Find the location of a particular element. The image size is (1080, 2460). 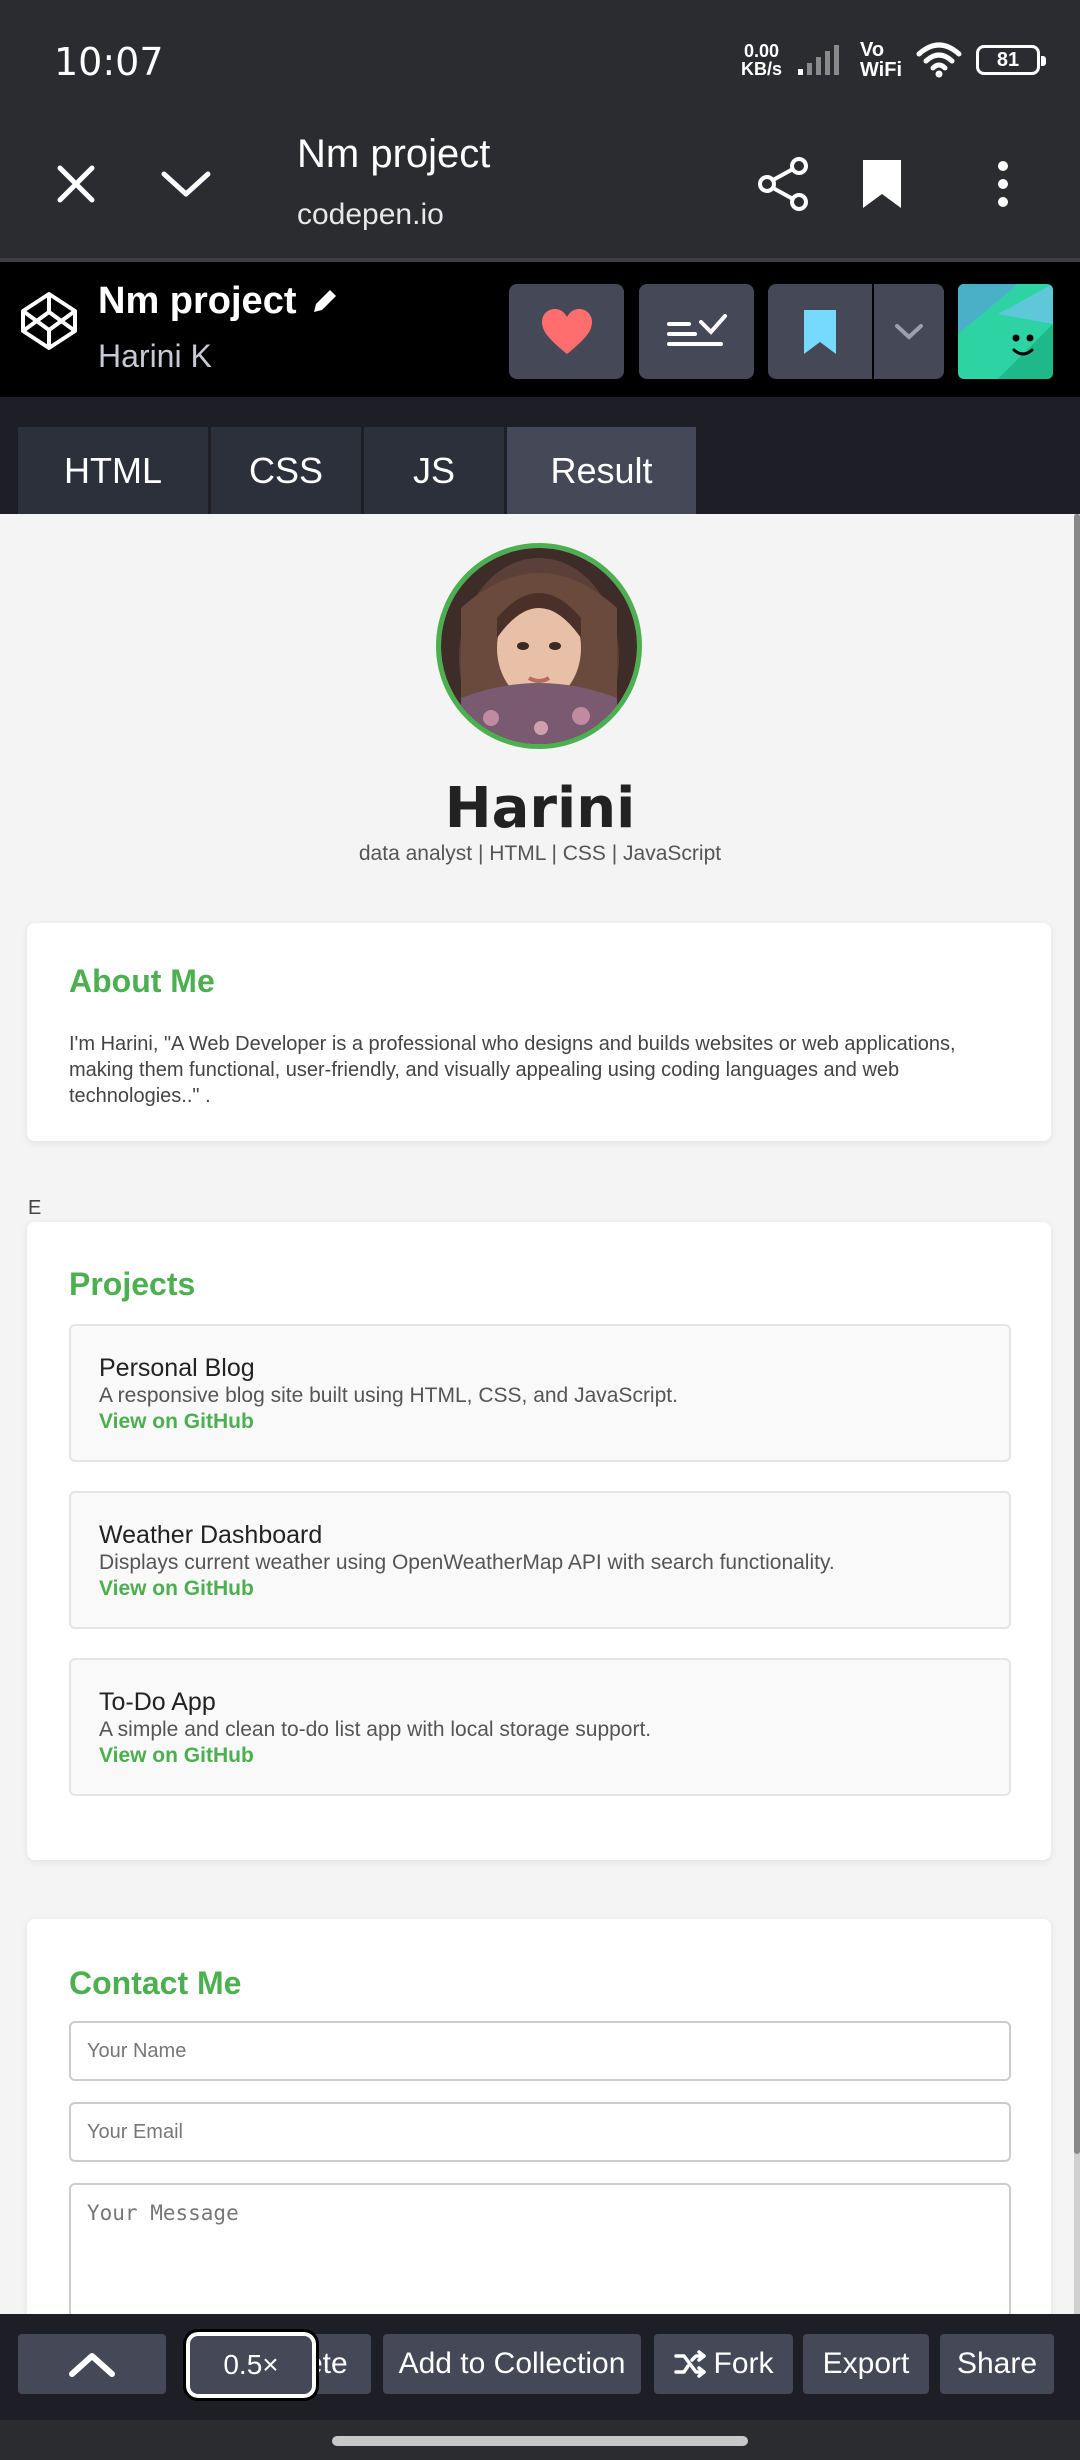

status-bar: 10:07 0.00 KB/s Vo WiFi 81 is located at coordinates (540, 55).